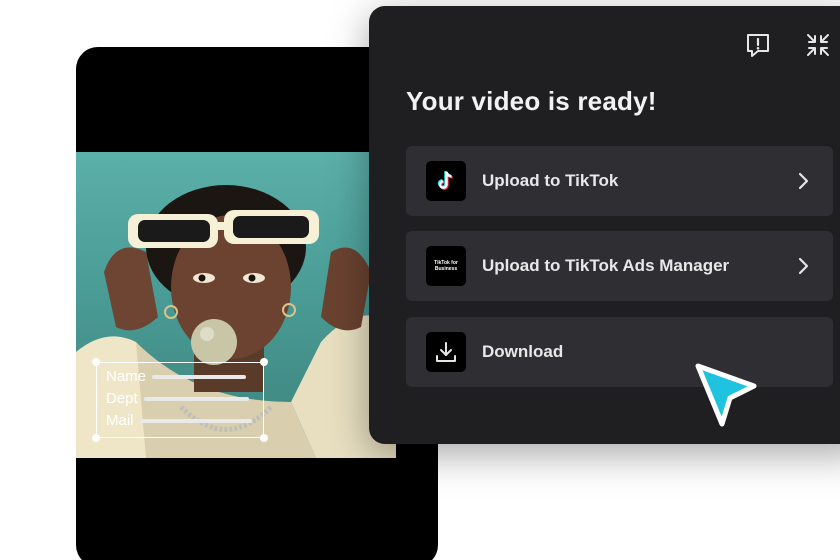  I want to click on feedback-button, so click(758, 45).